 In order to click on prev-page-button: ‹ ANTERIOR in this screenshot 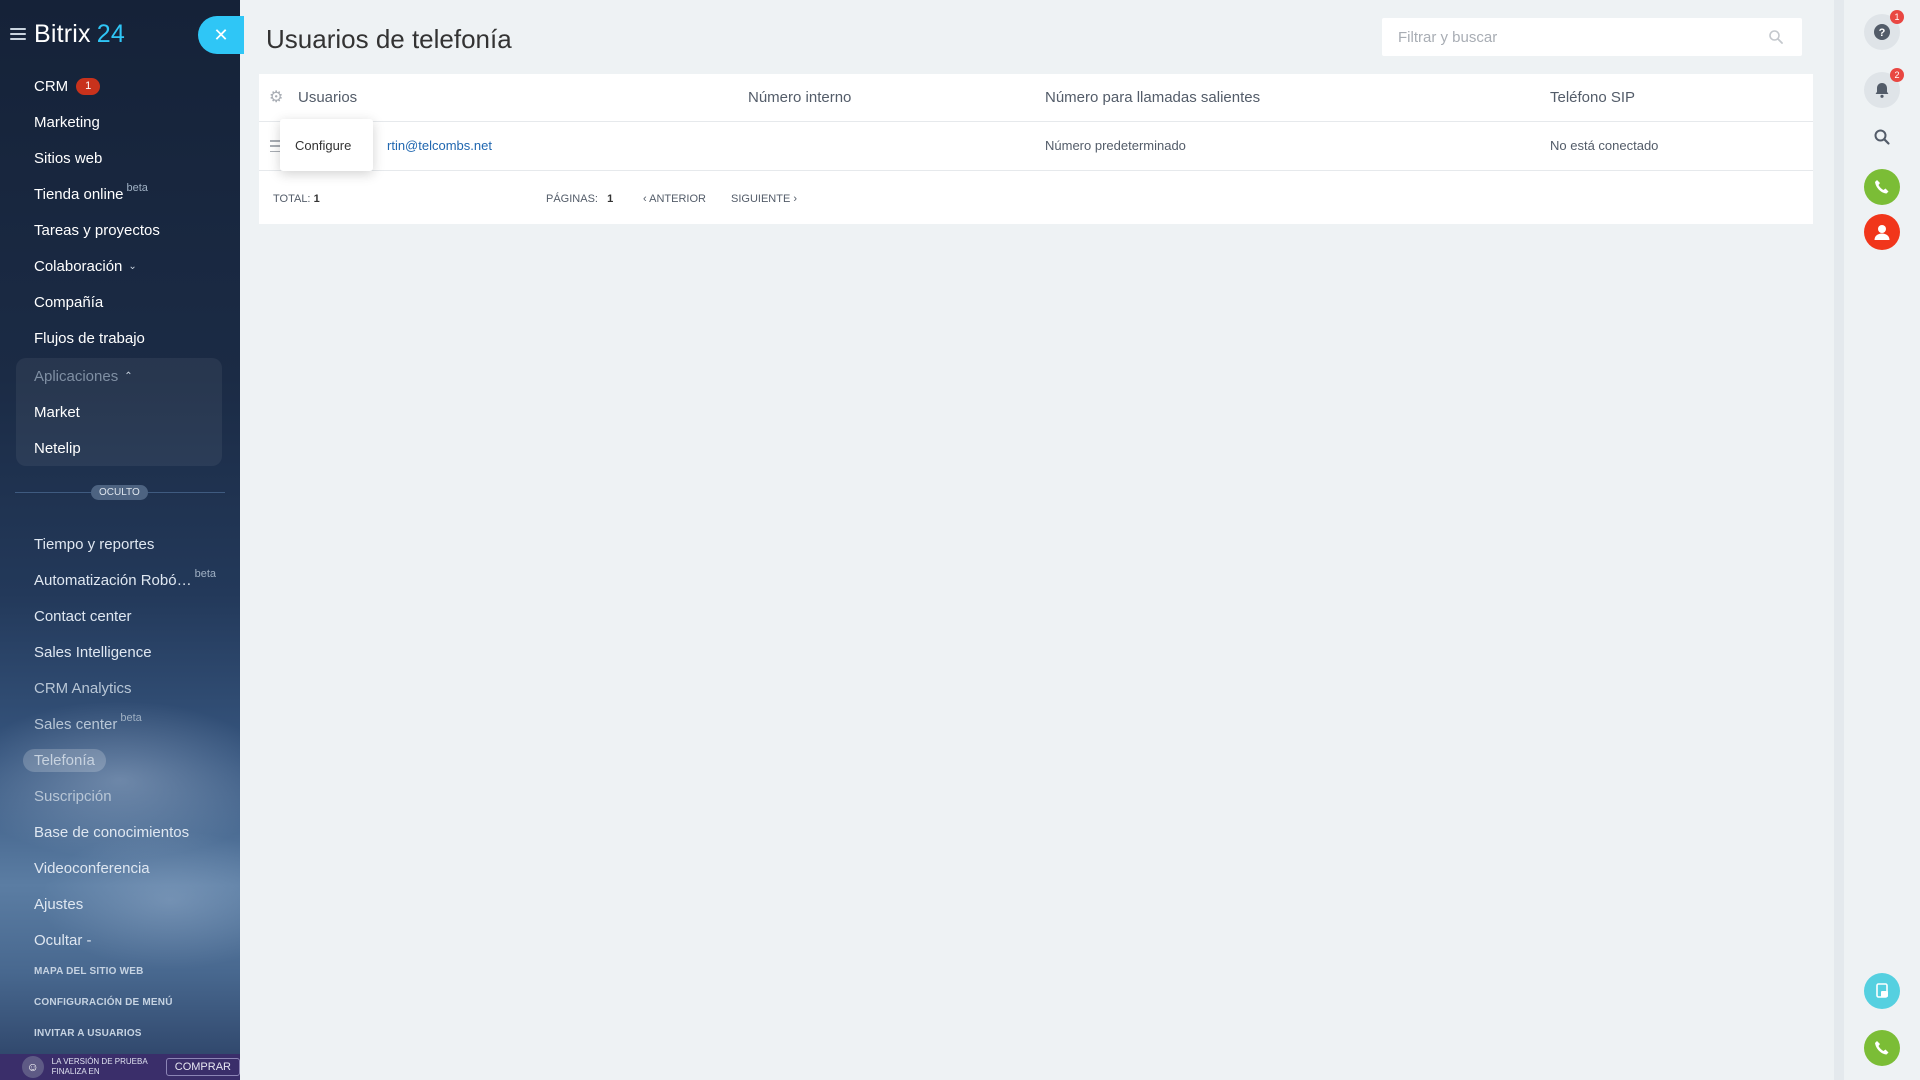, I will do `click(674, 199)`.